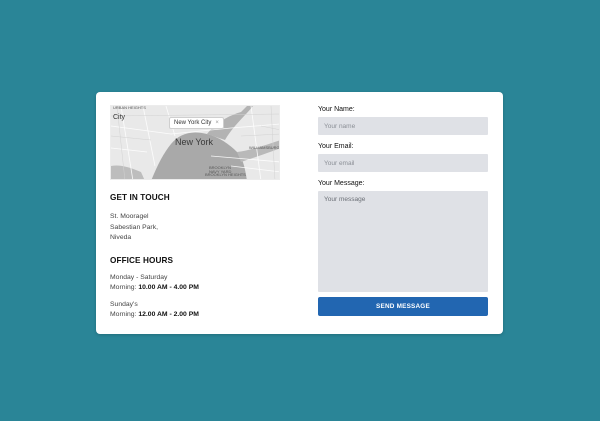 The width and height of the screenshot is (600, 421). Describe the element at coordinates (264, 147) in the screenshot. I see `map-district-label: WILLIAMSBURG` at that location.